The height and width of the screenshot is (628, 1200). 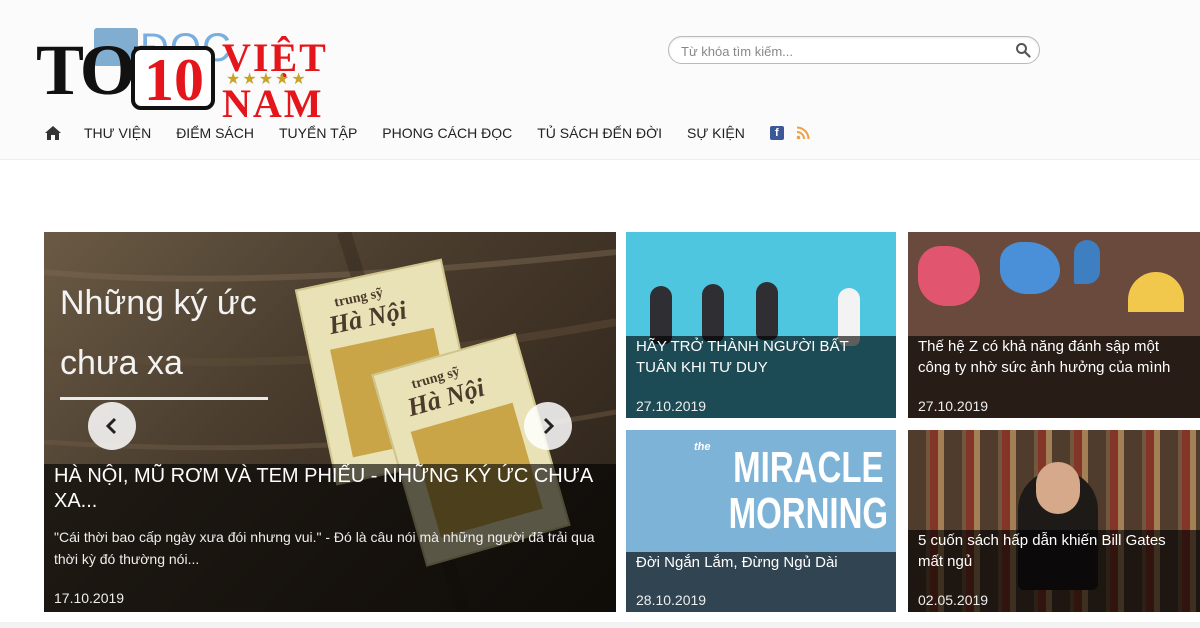 I want to click on facebook-icon: f, so click(x=776, y=133).